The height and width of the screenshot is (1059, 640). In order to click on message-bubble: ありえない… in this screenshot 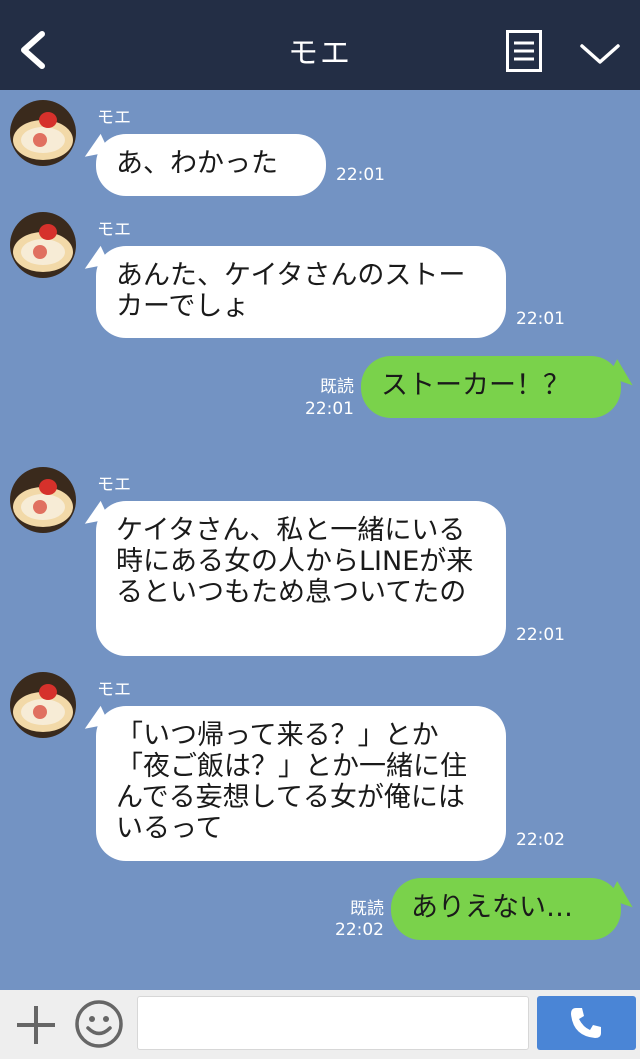, I will do `click(506, 909)`.